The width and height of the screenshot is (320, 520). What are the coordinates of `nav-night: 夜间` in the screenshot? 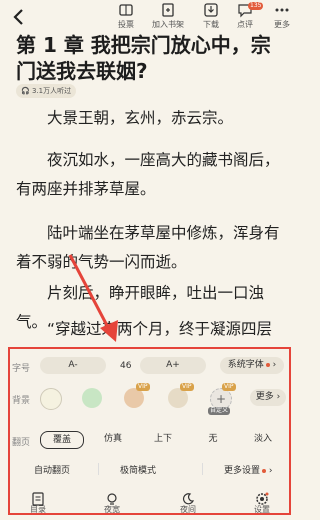 It's located at (188, 503).